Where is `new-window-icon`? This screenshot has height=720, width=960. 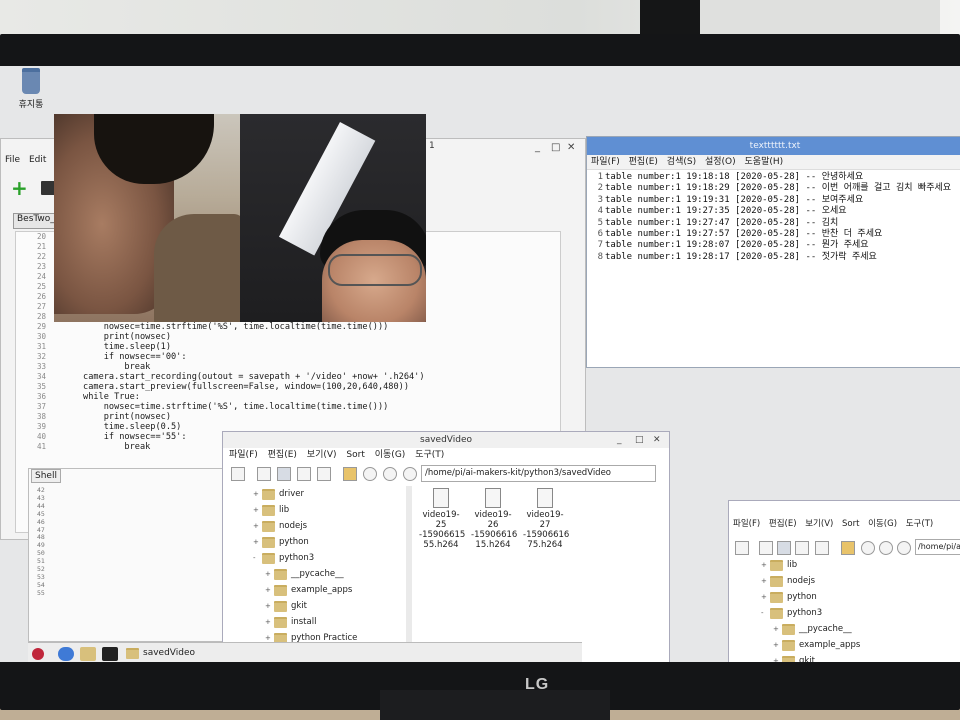
new-window-icon is located at coordinates (238, 474).